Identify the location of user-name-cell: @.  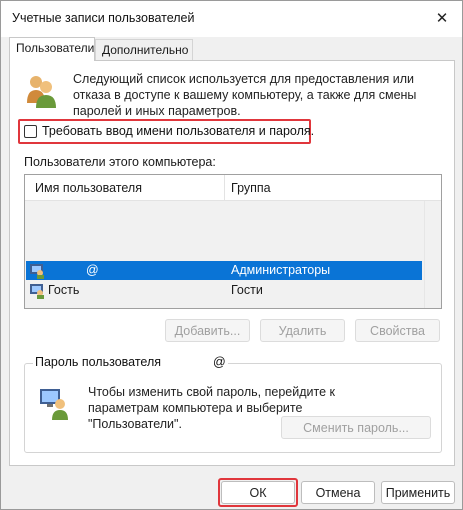
(92, 270).